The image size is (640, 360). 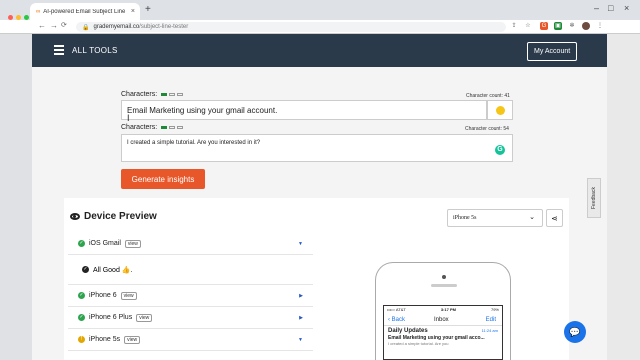 What do you see at coordinates (81, 339) in the screenshot?
I see `warning-icon: !` at bounding box center [81, 339].